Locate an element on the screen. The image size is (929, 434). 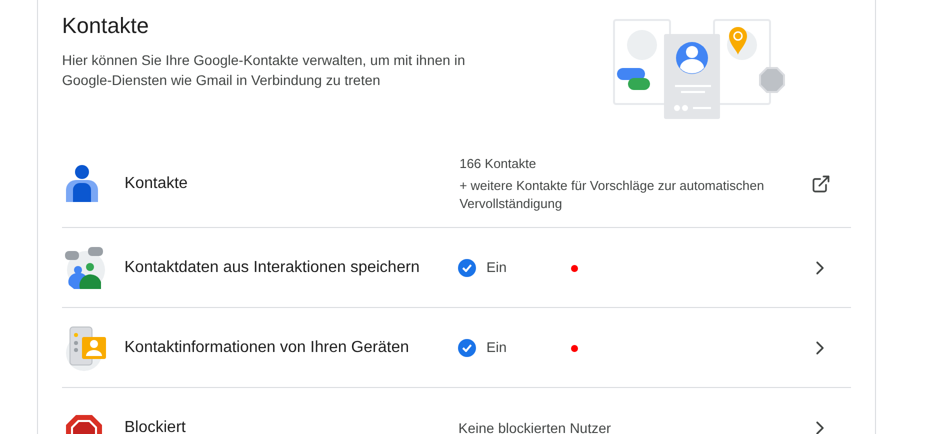
row-label: Kontakte is located at coordinates (156, 184).